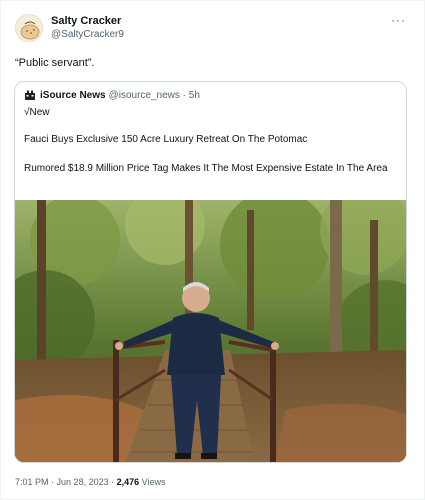 The image size is (425, 500). Describe the element at coordinates (194, 95) in the screenshot. I see `quoted-age: 5h` at that location.